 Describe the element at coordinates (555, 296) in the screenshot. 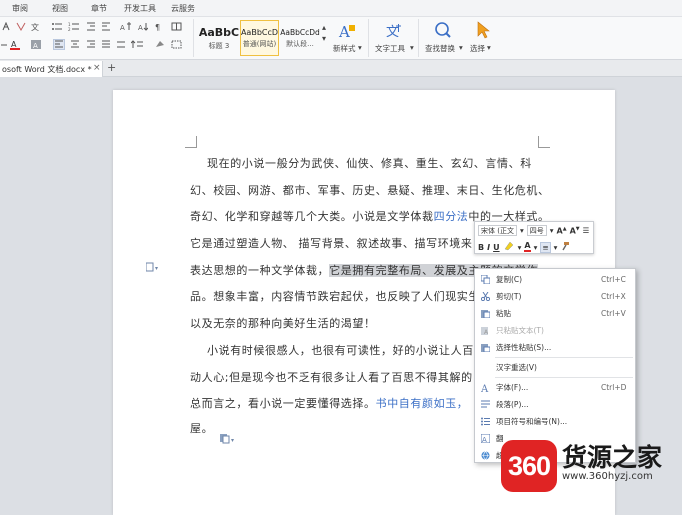

I see `menu-item-cut: 剪切(T) Ctrl+X` at that location.